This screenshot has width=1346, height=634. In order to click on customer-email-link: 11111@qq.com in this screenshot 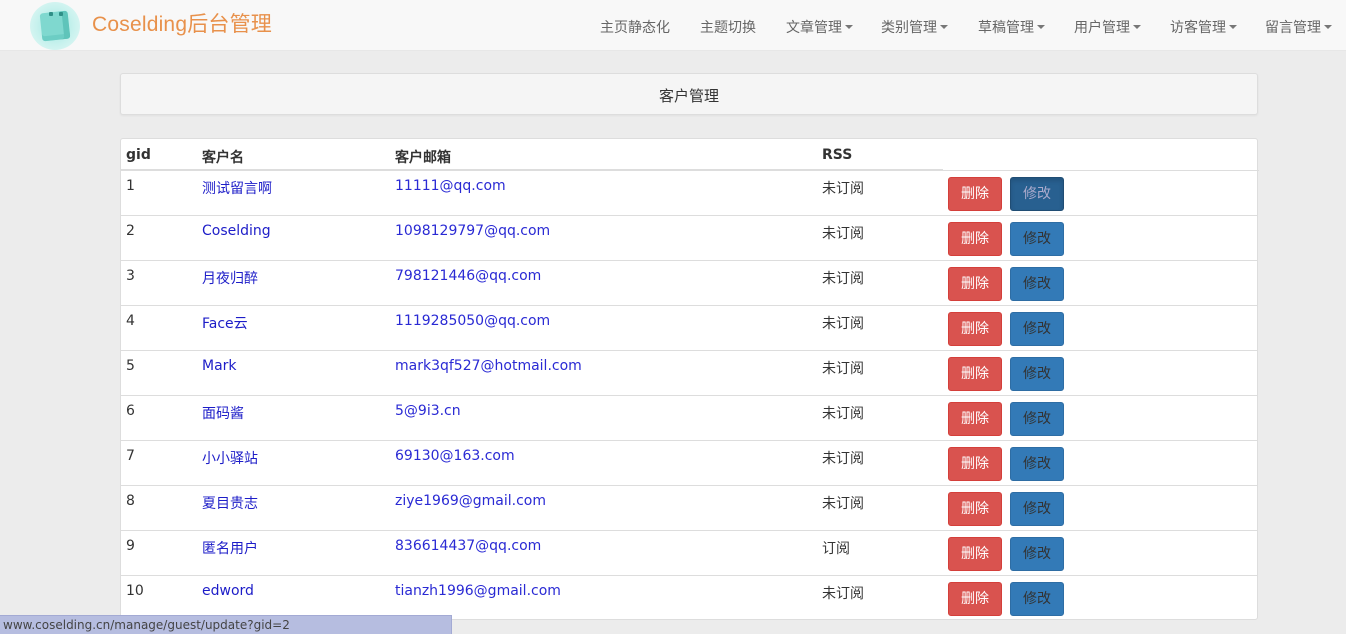, I will do `click(450, 186)`.